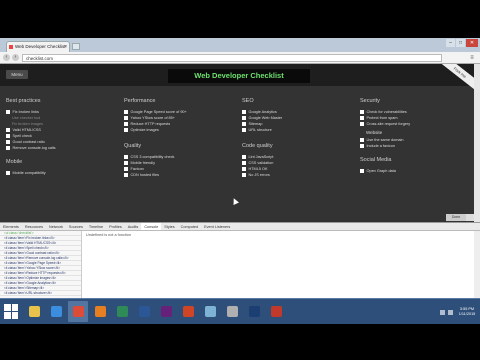 The image size is (480, 360). What do you see at coordinates (15, 57) in the screenshot?
I see `forward-icon: ›` at bounding box center [15, 57].